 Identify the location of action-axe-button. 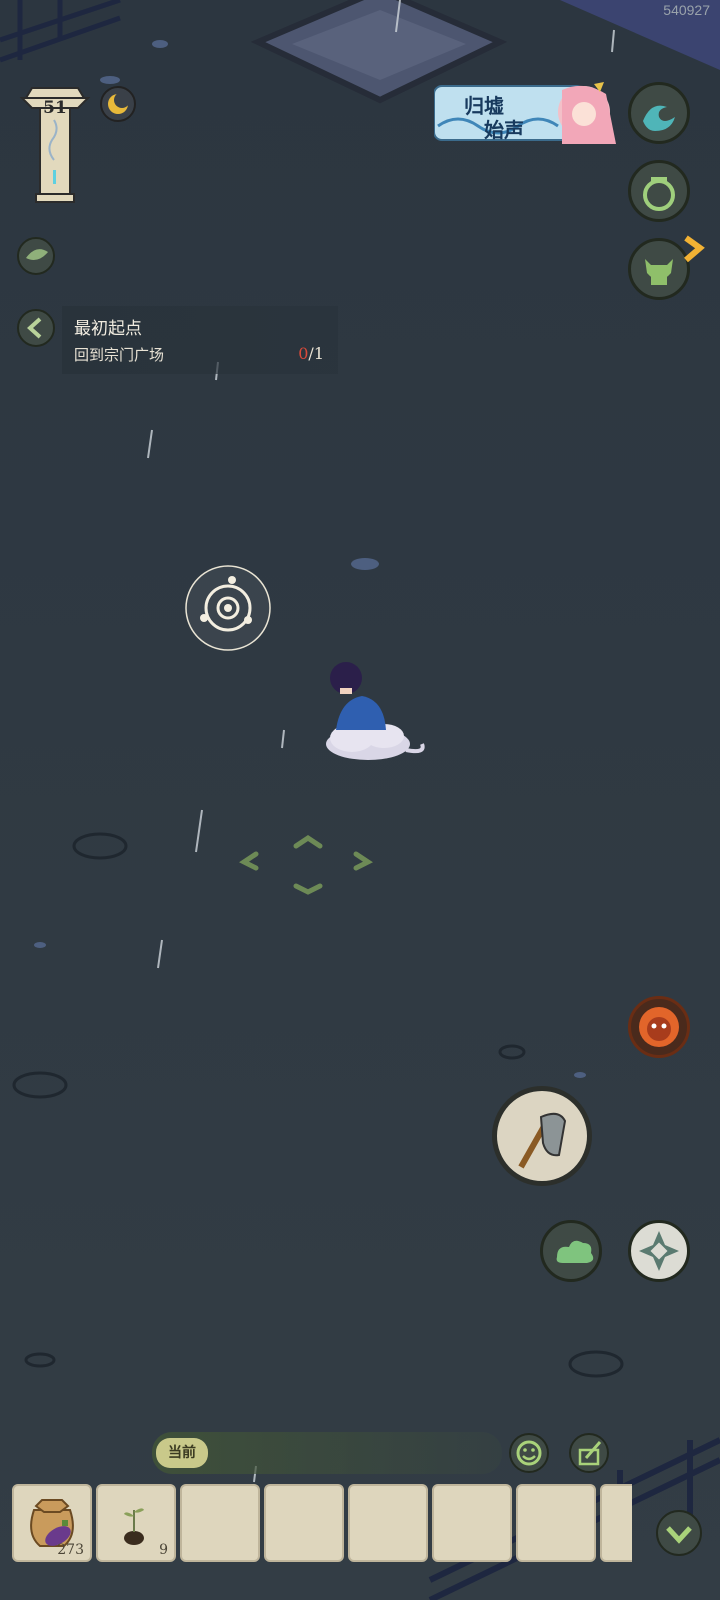
(542, 1136).